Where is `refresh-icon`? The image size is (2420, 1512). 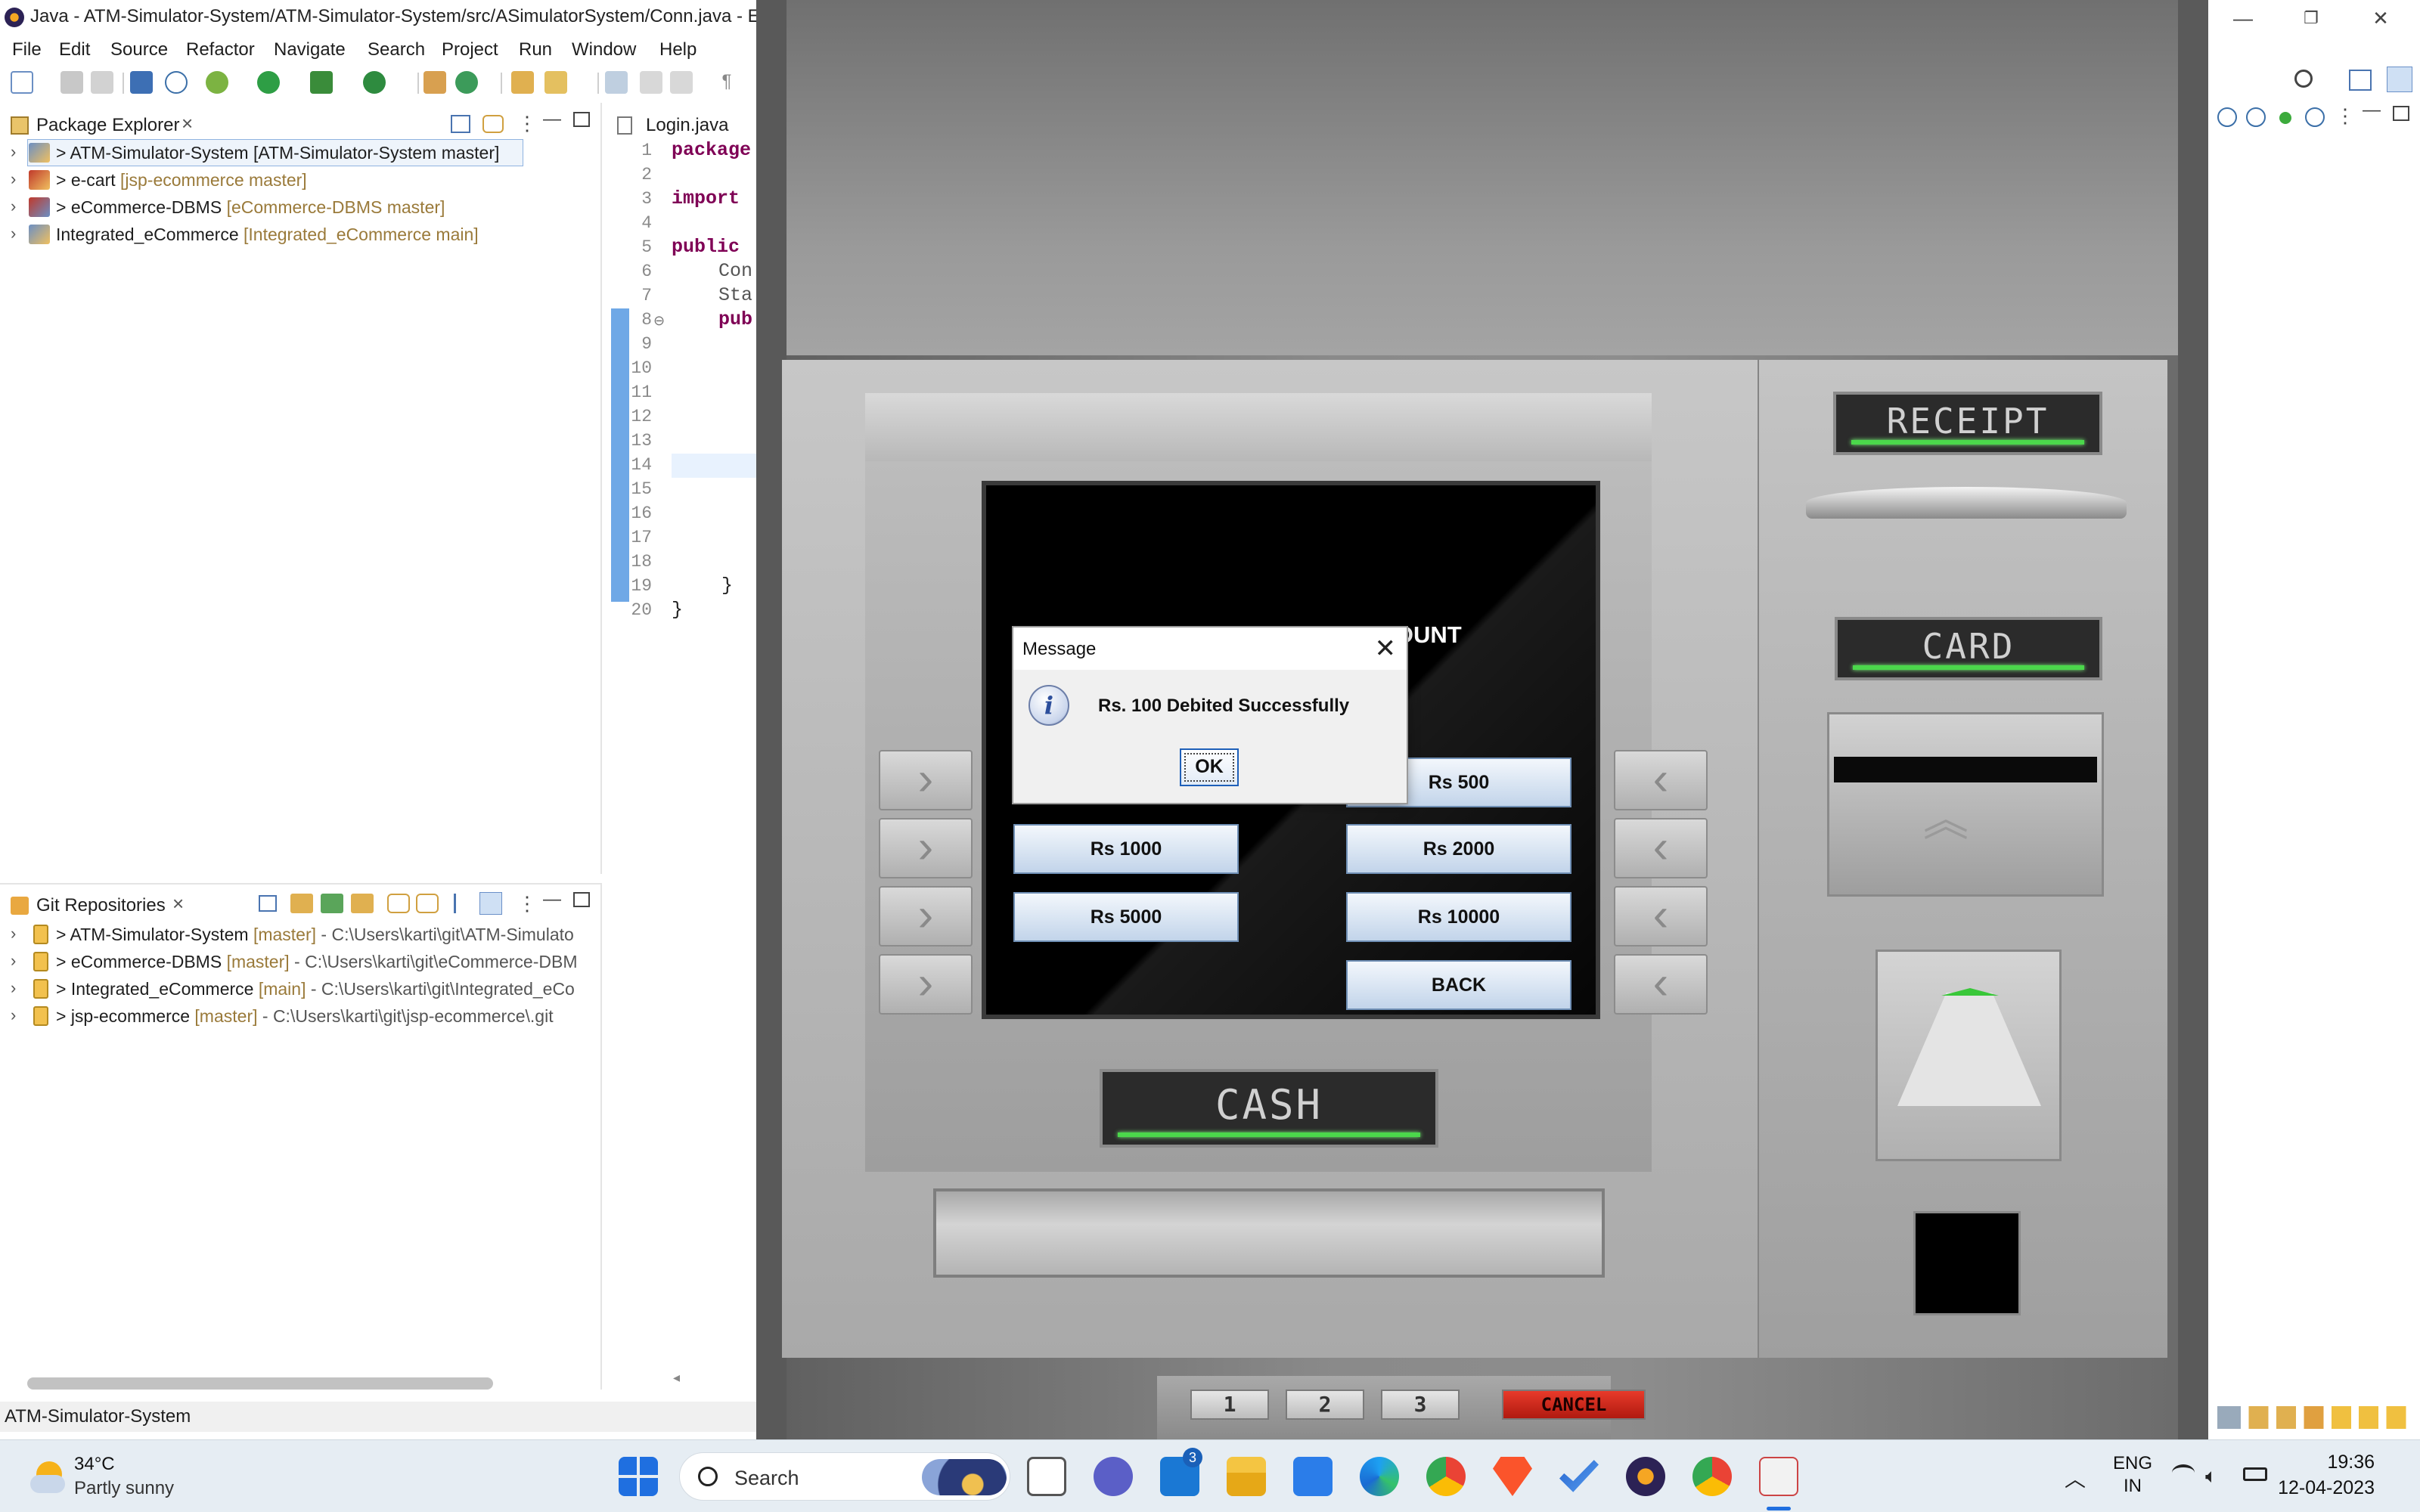
refresh-icon is located at coordinates (428, 903).